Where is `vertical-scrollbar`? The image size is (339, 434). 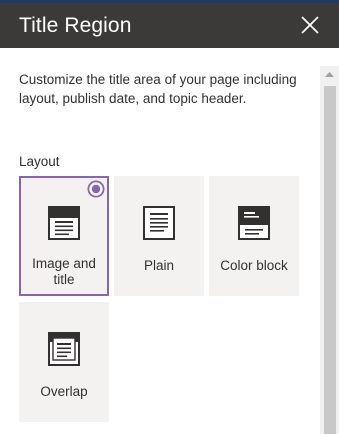
vertical-scrollbar is located at coordinates (329, 250).